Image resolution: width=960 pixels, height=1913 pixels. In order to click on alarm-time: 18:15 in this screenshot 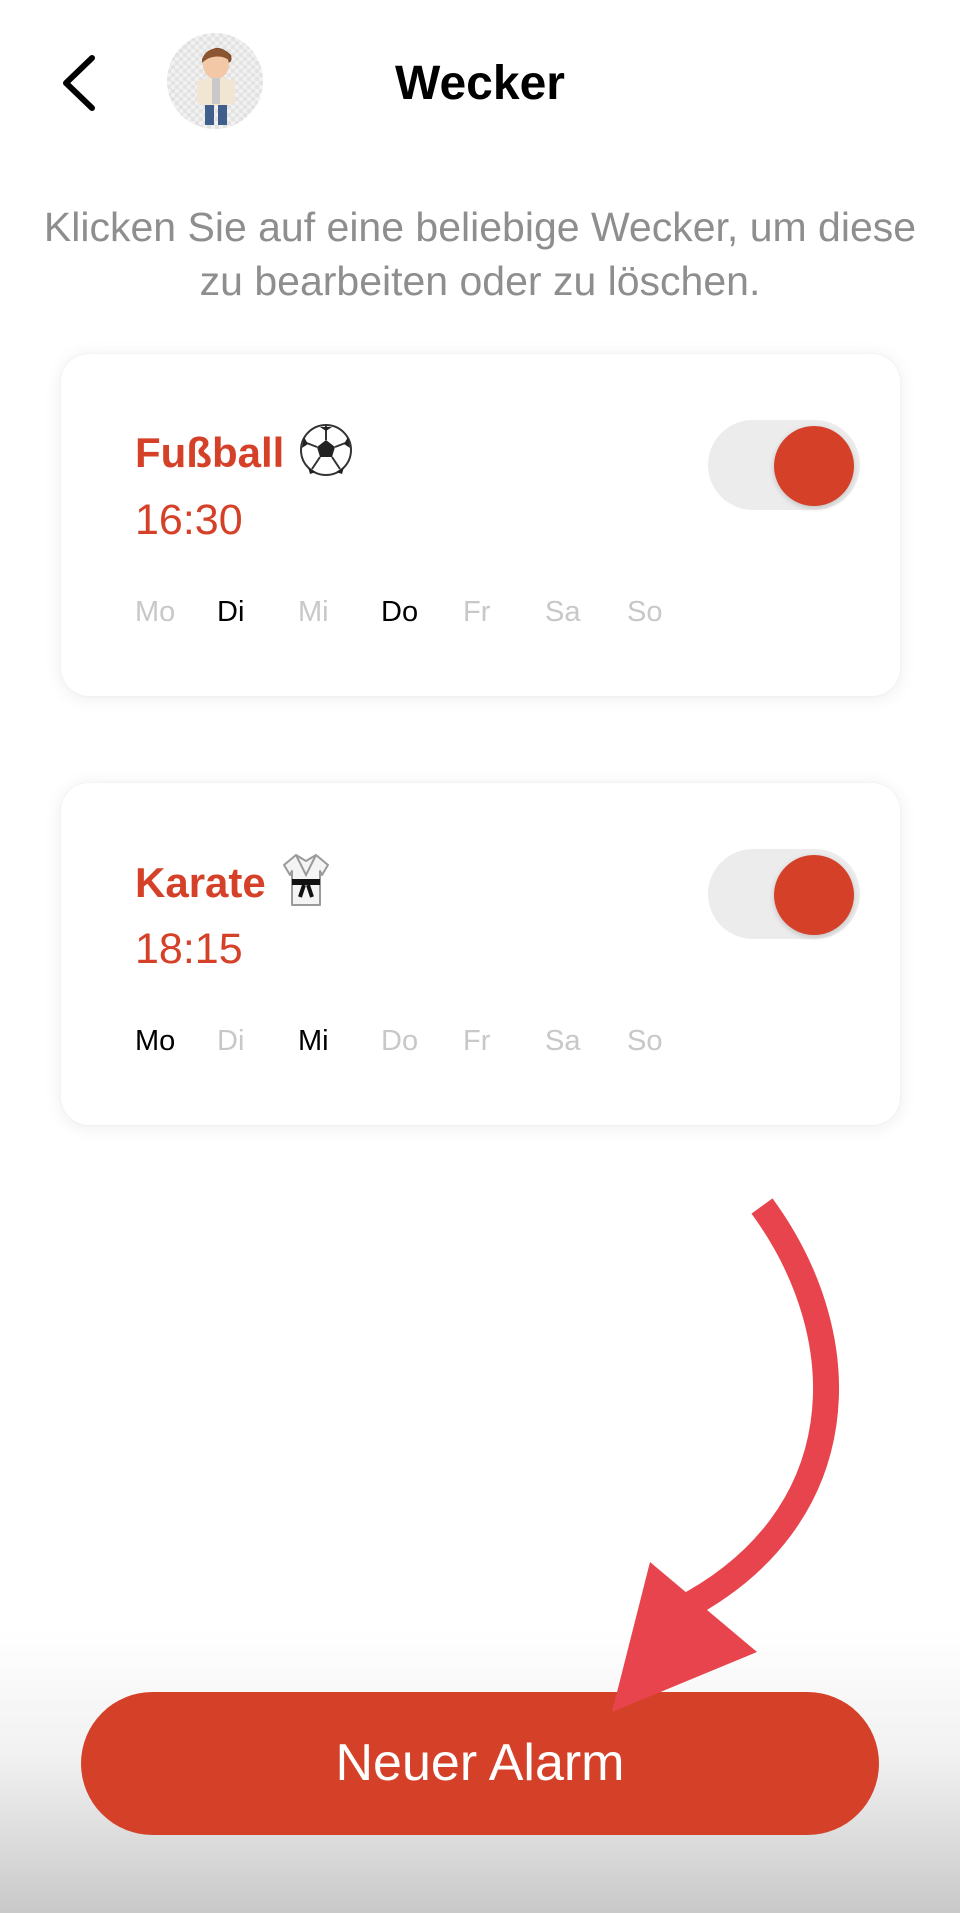, I will do `click(189, 949)`.